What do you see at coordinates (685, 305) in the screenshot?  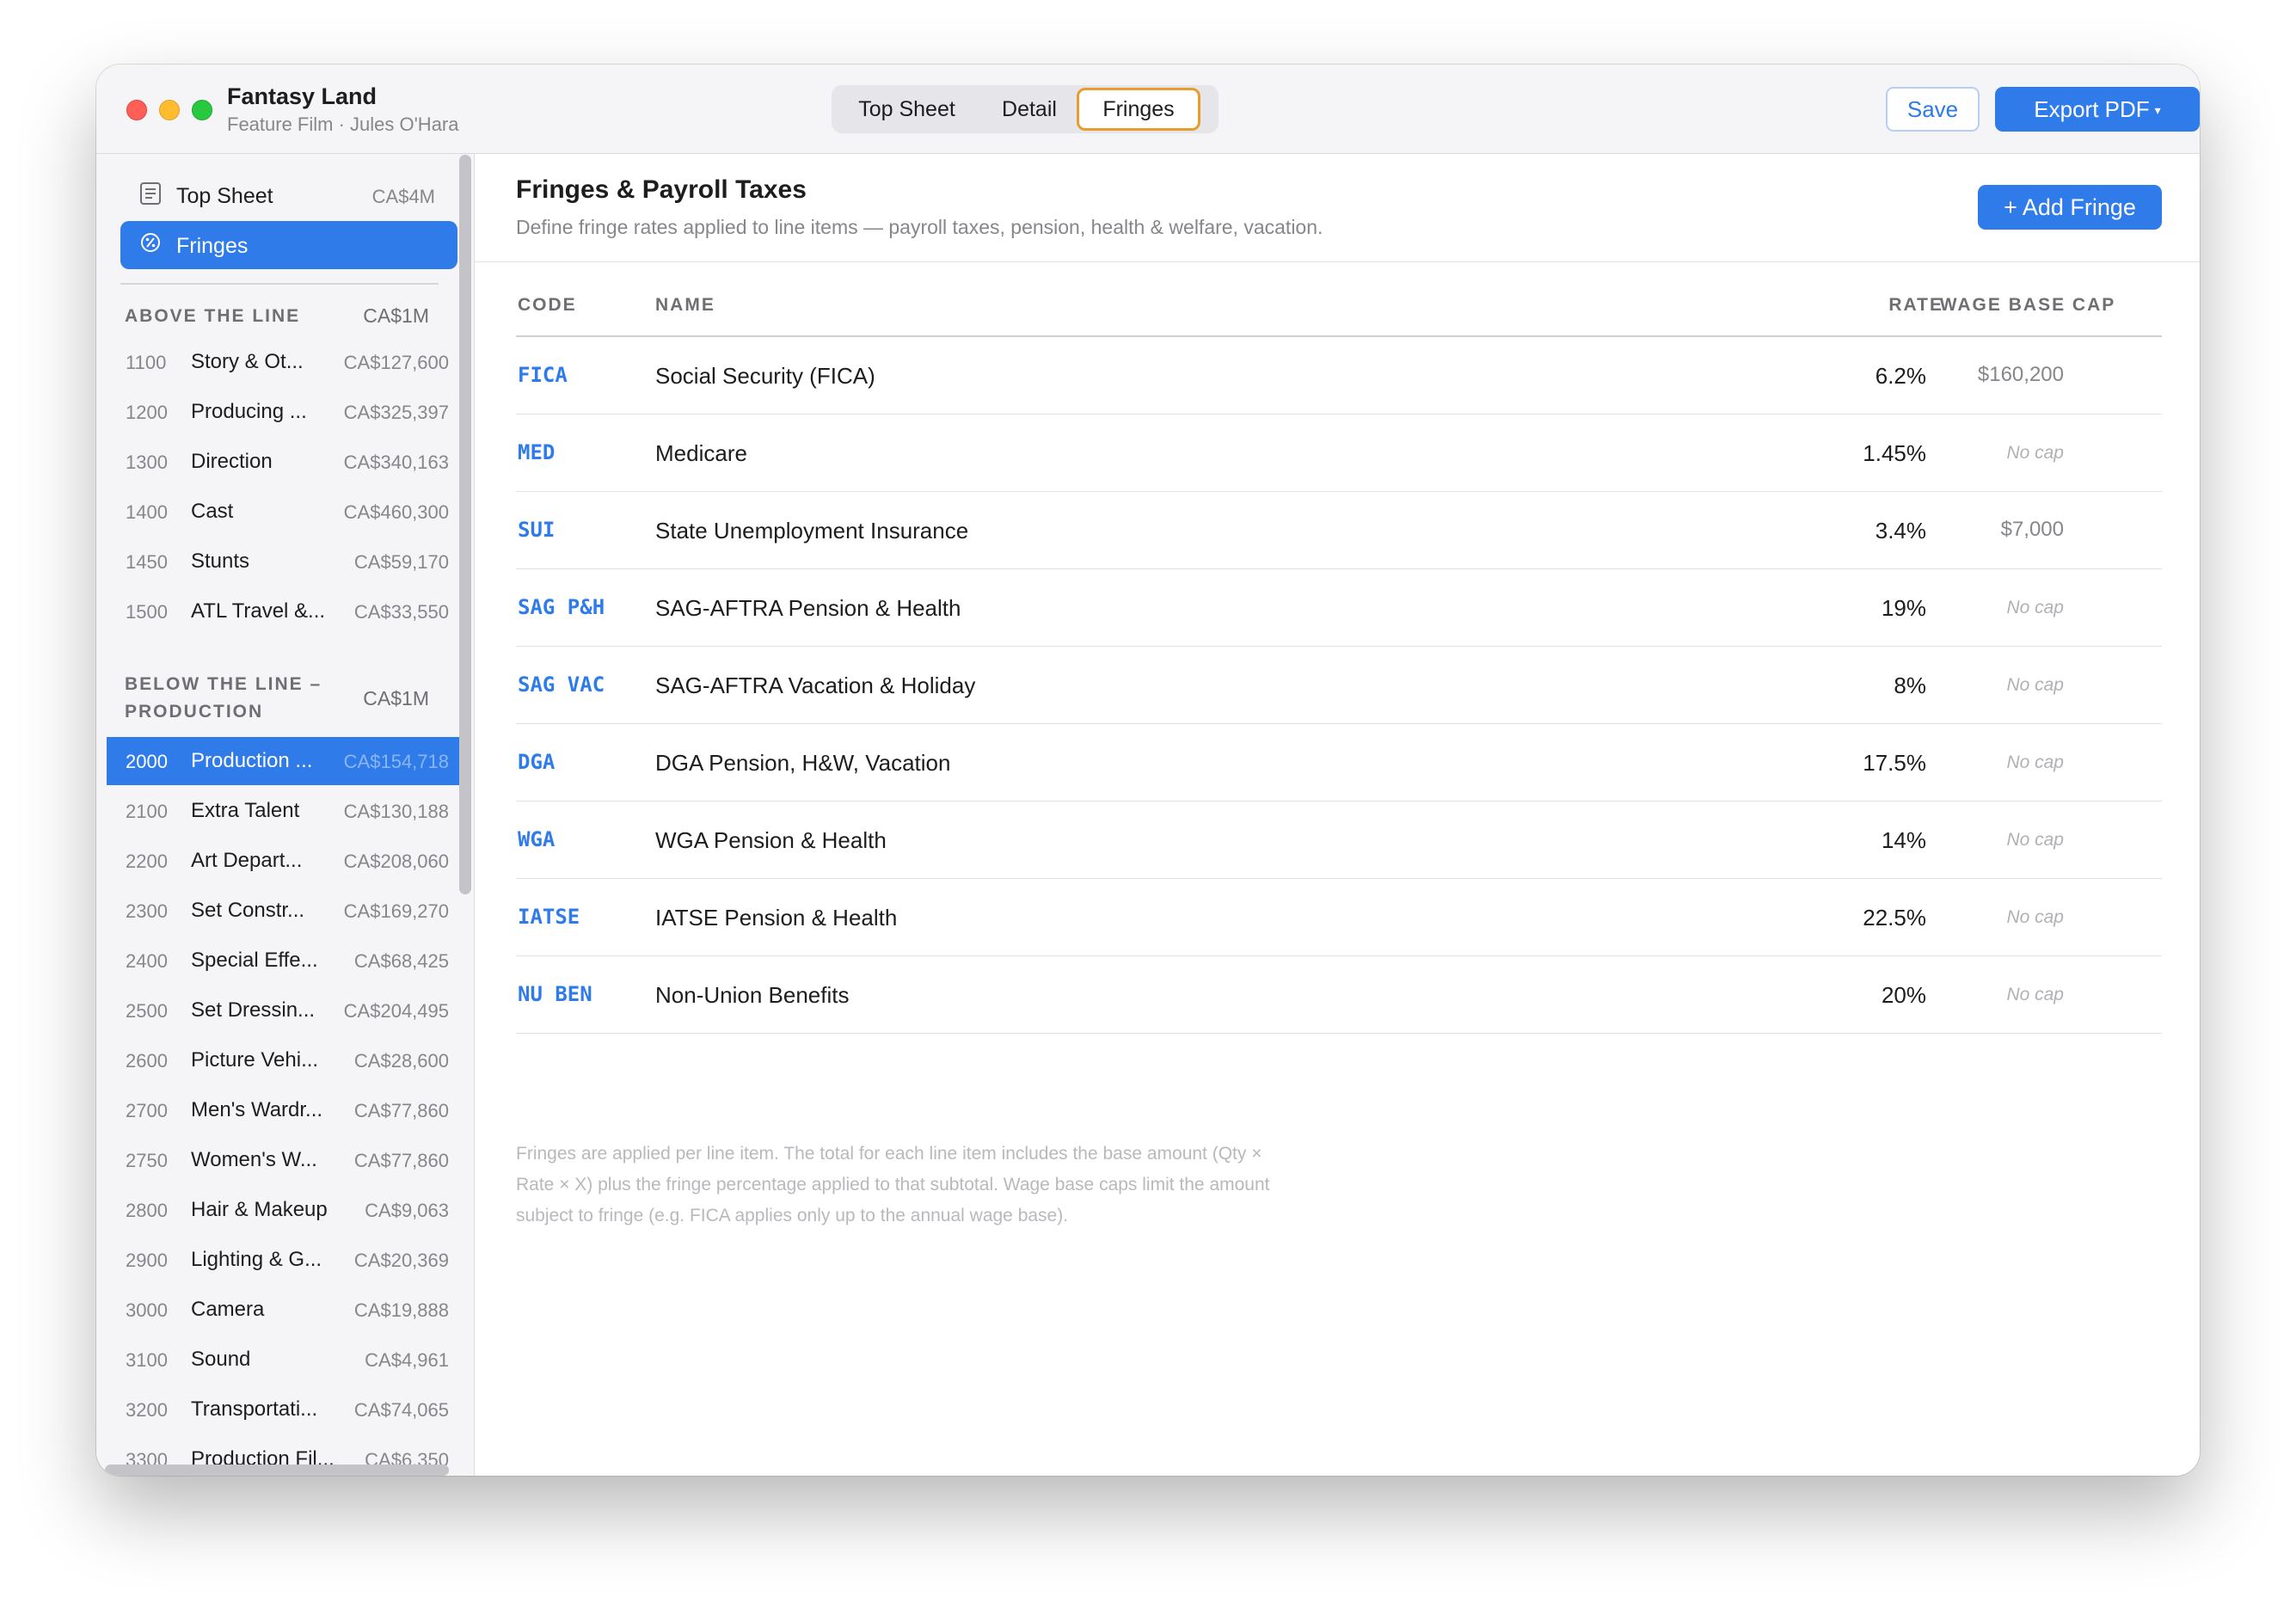 I see `column-header-name: NAME` at bounding box center [685, 305].